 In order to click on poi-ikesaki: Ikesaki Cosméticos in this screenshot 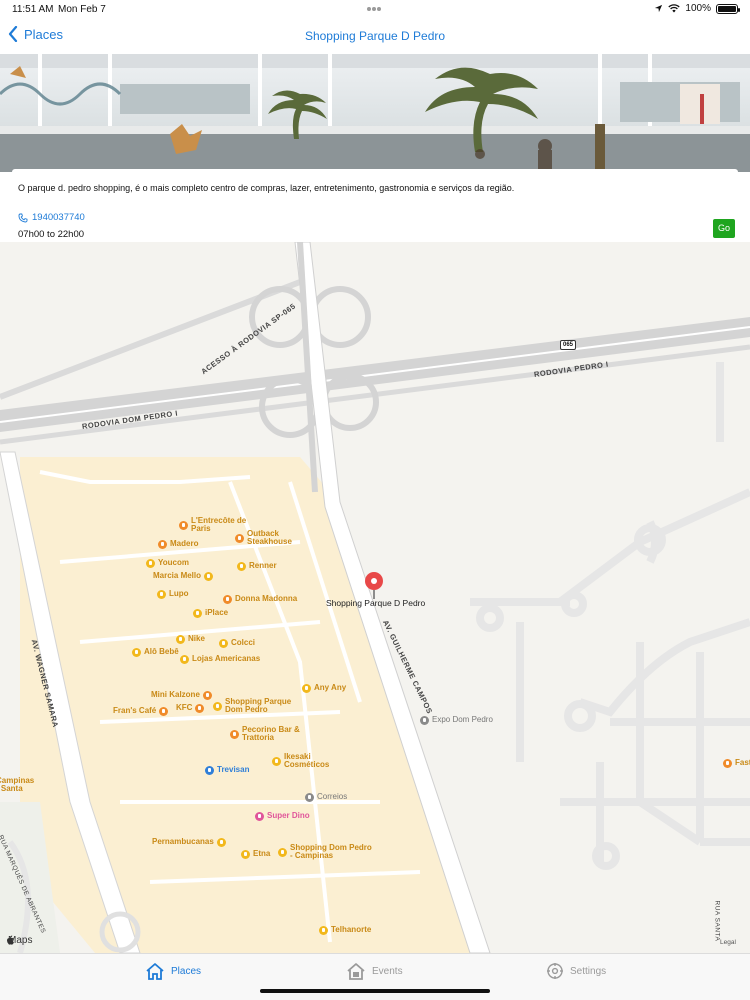, I will do `click(304, 761)`.